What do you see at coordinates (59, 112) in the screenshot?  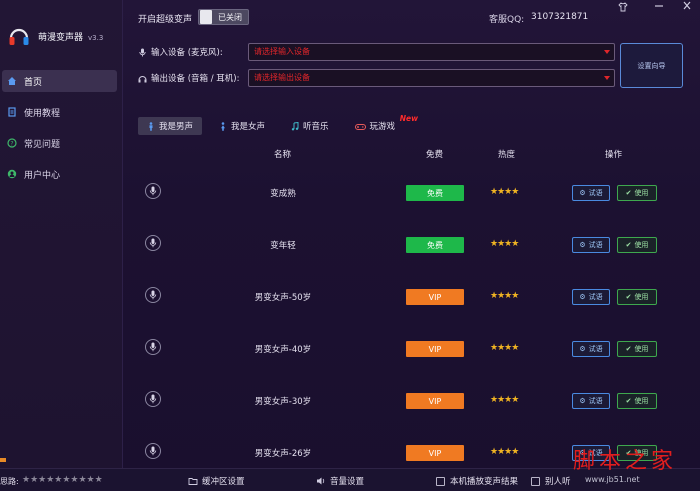 I see `sidebar-item-tutorial: 使用教程` at bounding box center [59, 112].